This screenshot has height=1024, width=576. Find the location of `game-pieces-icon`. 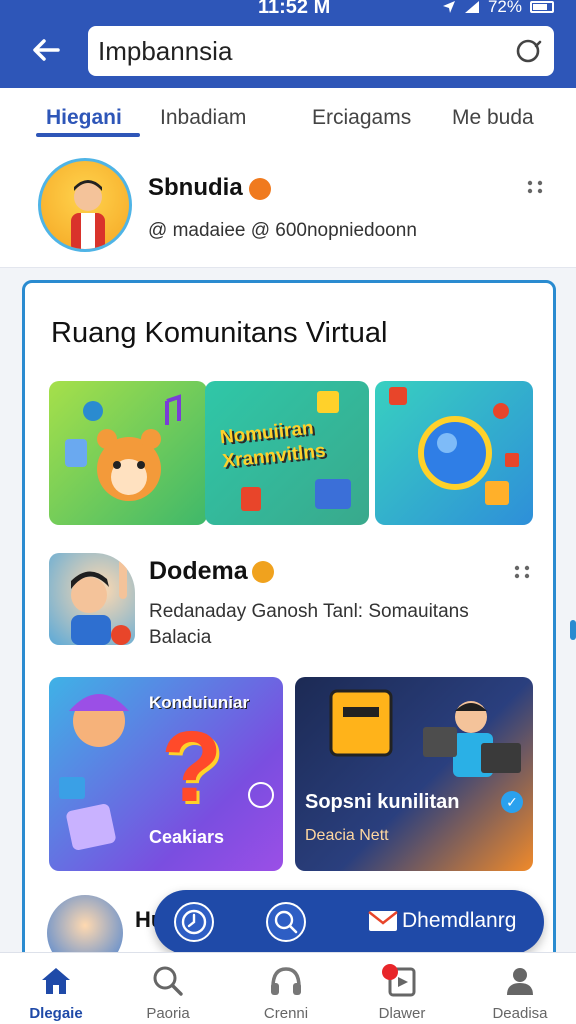

game-pieces-icon is located at coordinates (296, 451).